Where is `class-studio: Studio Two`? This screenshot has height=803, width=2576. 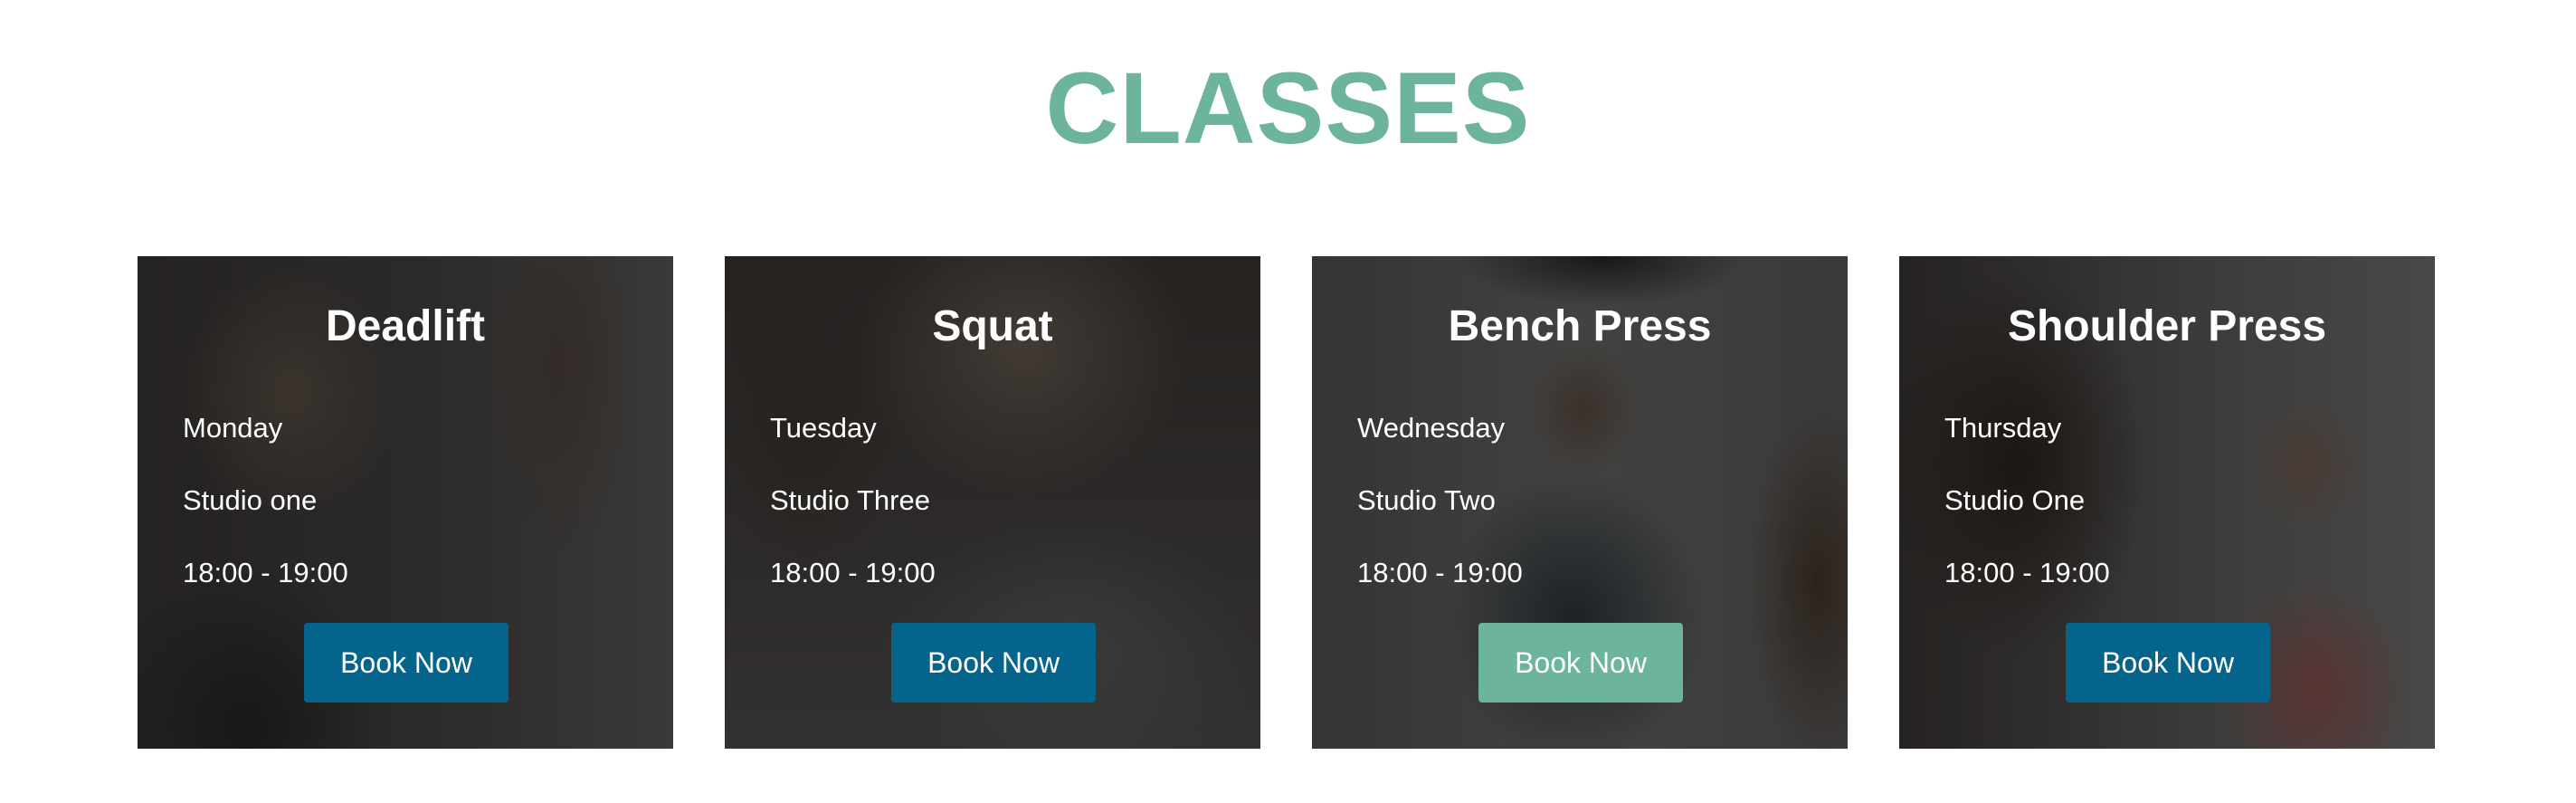 class-studio: Studio Two is located at coordinates (1426, 500).